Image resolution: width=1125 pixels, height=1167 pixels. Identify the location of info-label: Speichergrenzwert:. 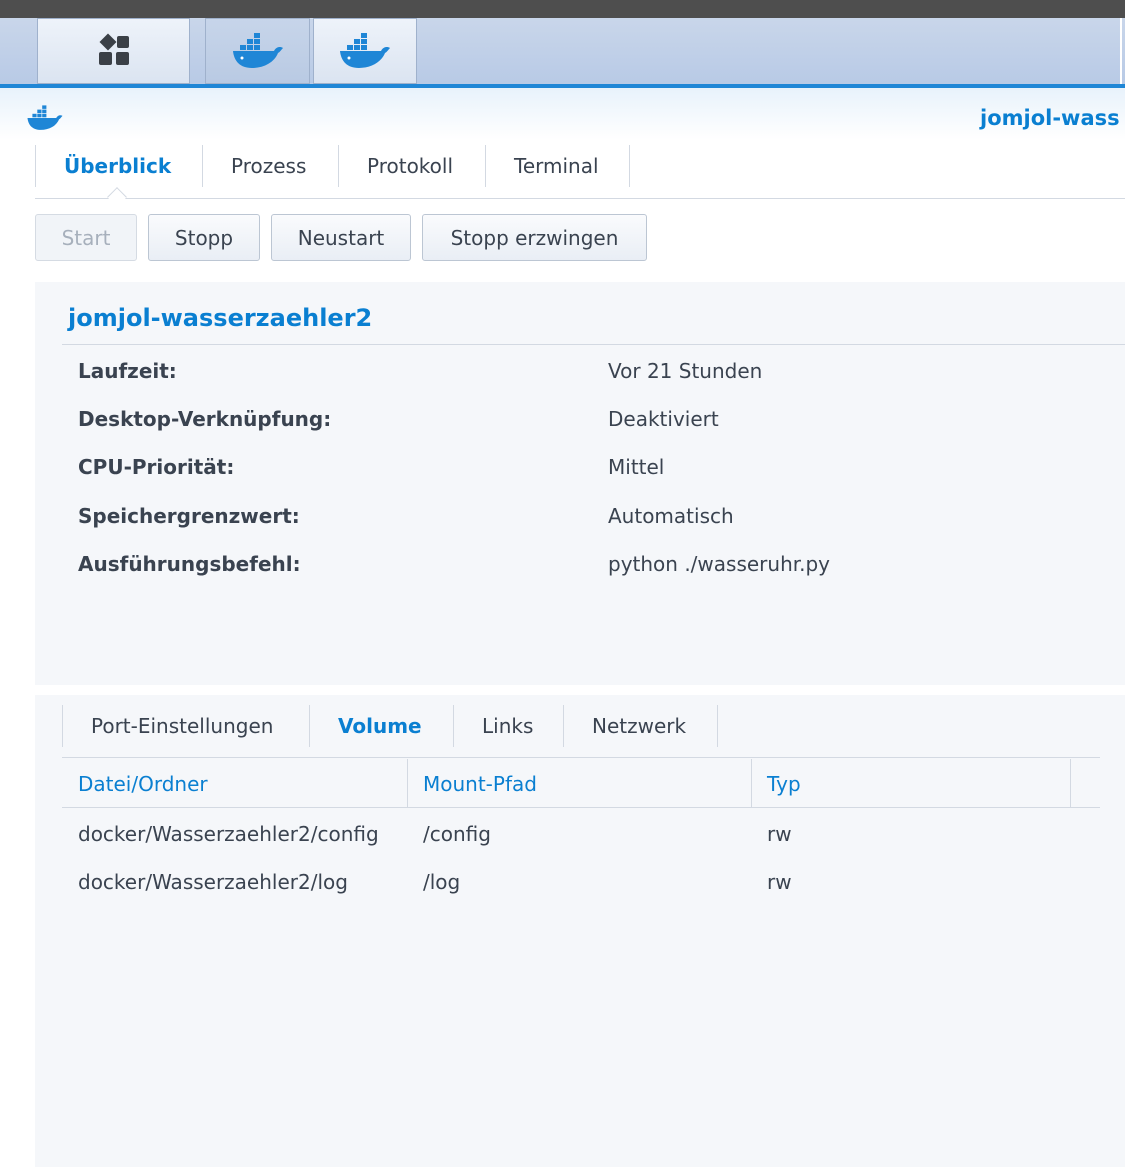
(189, 516).